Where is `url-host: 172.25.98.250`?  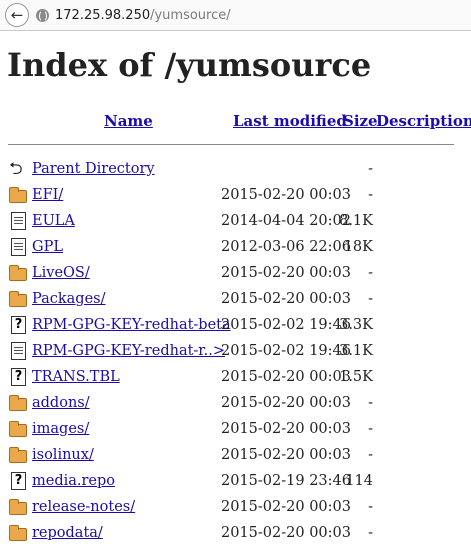
url-host: 172.25.98.250 is located at coordinates (103, 15).